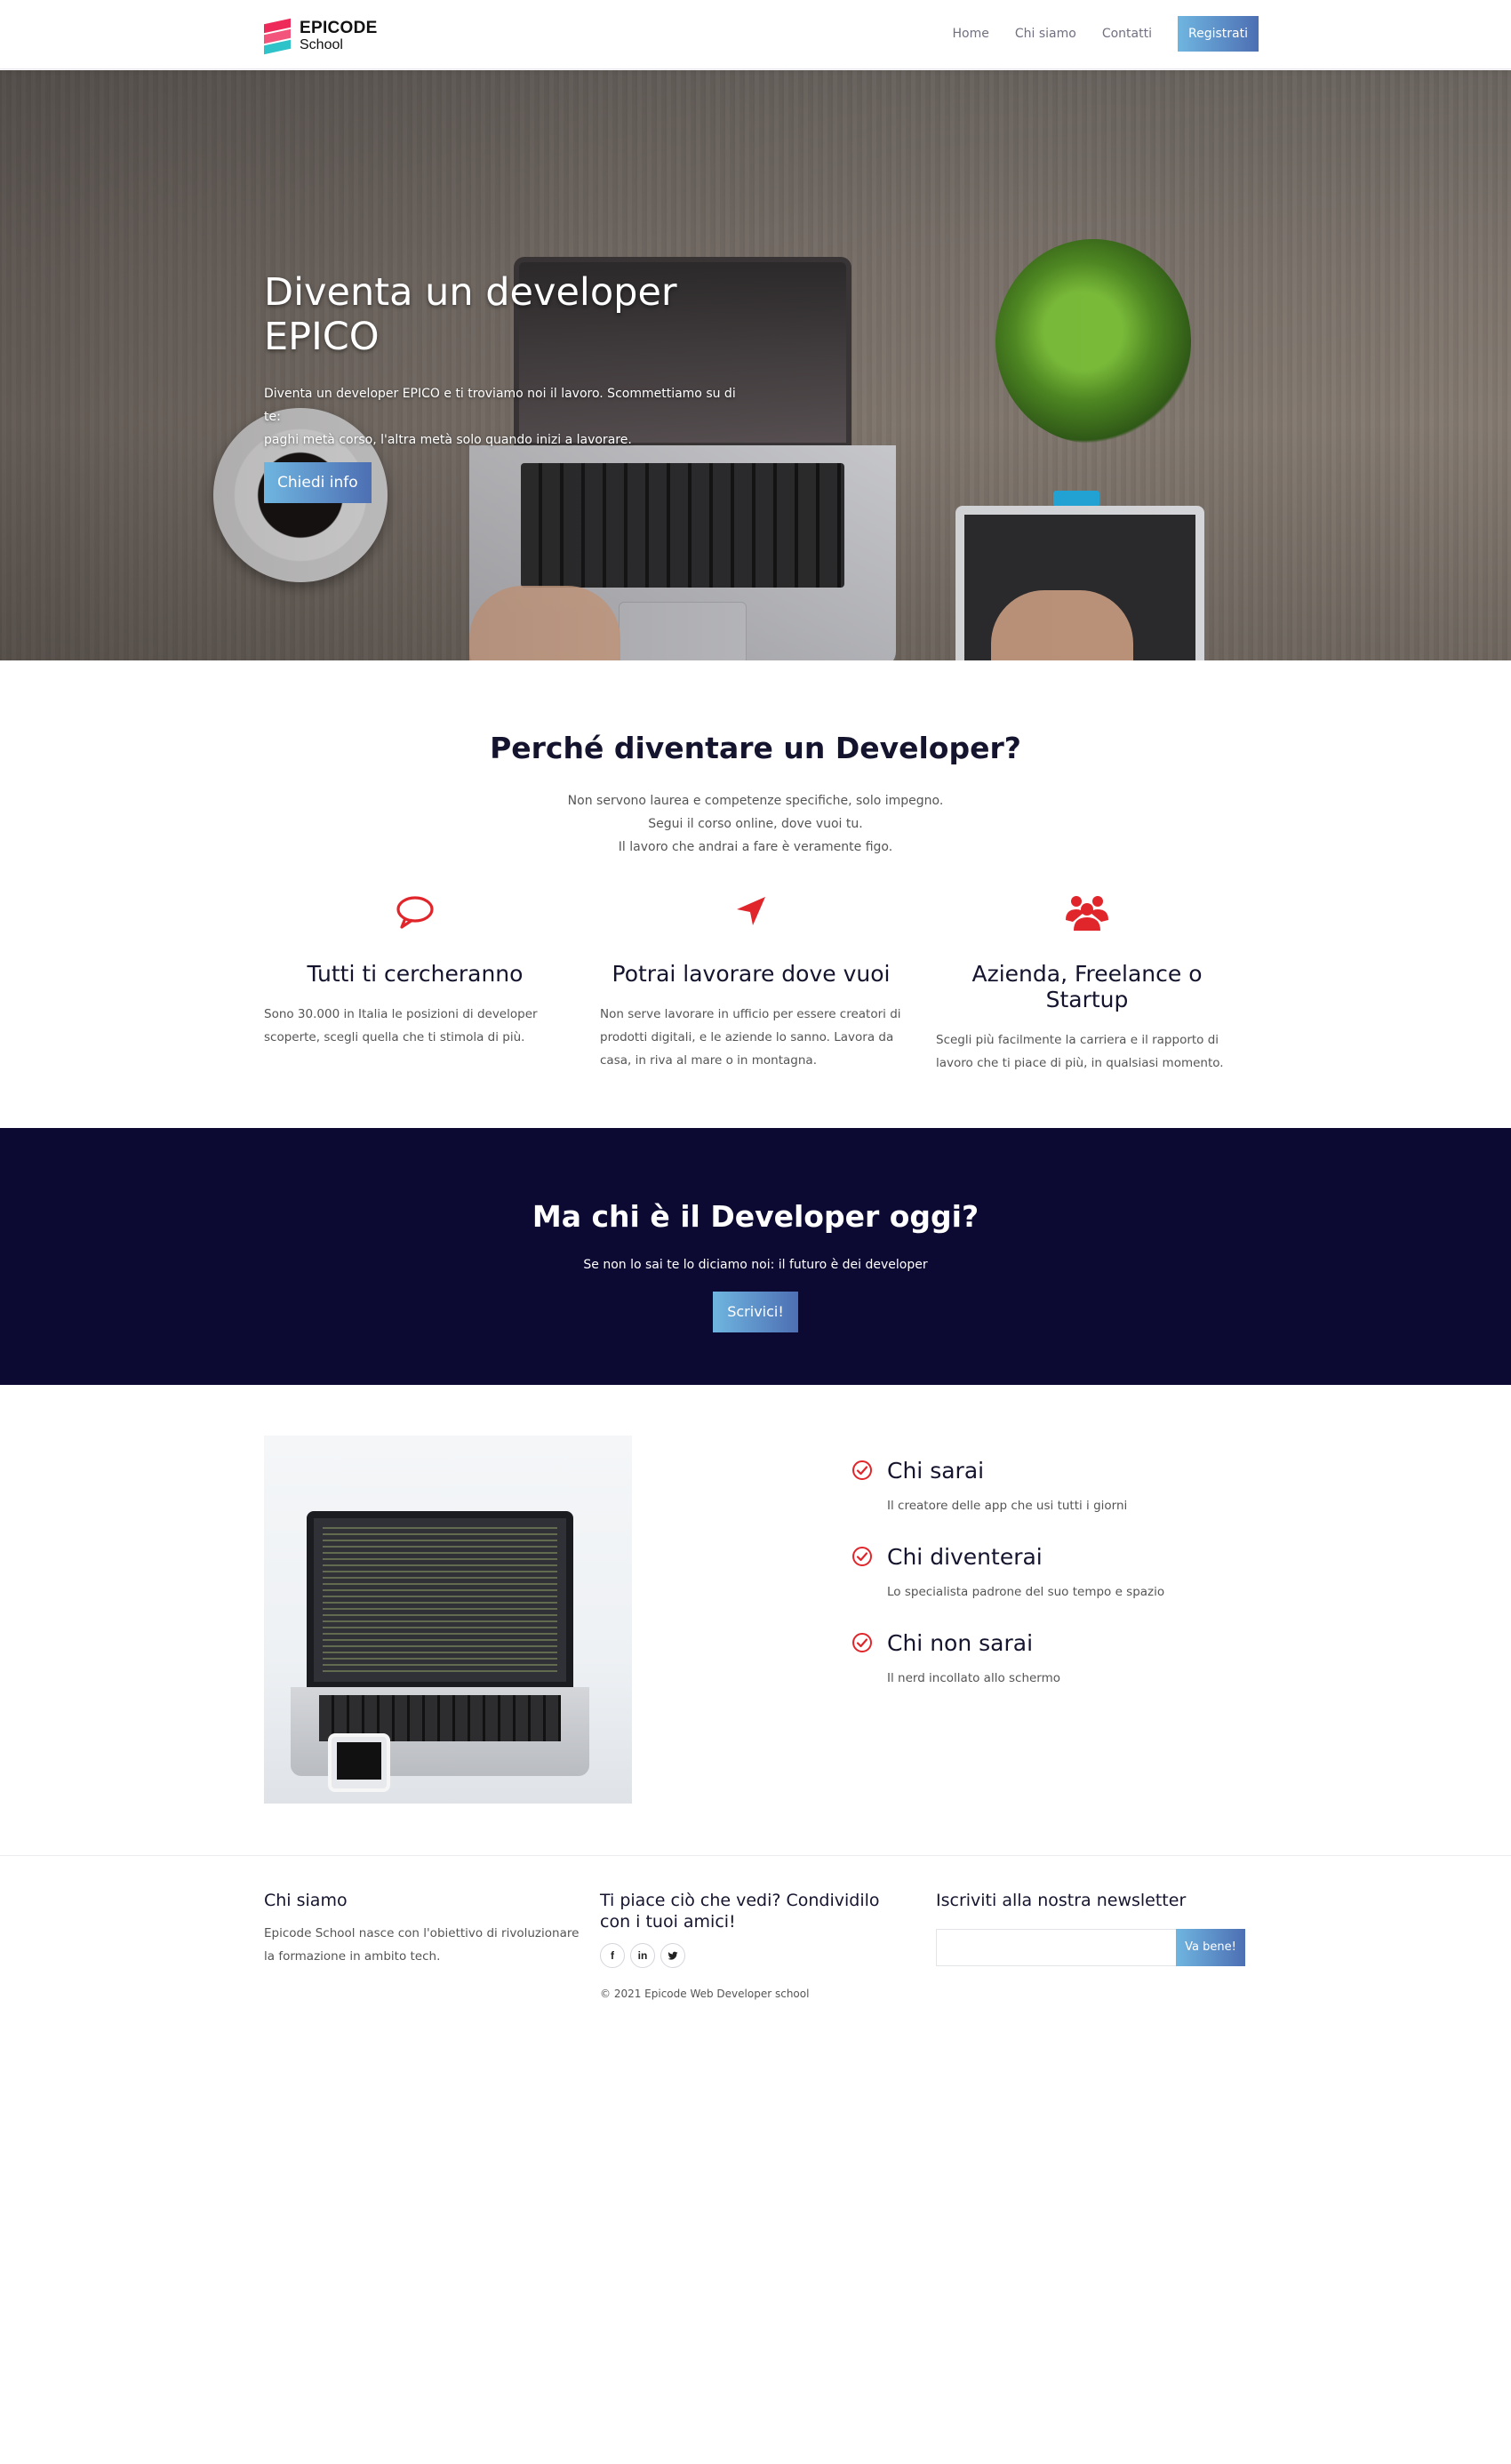 The width and height of the screenshot is (1511, 2464). Describe the element at coordinates (971, 34) in the screenshot. I see `nav-link-home: Home` at that location.